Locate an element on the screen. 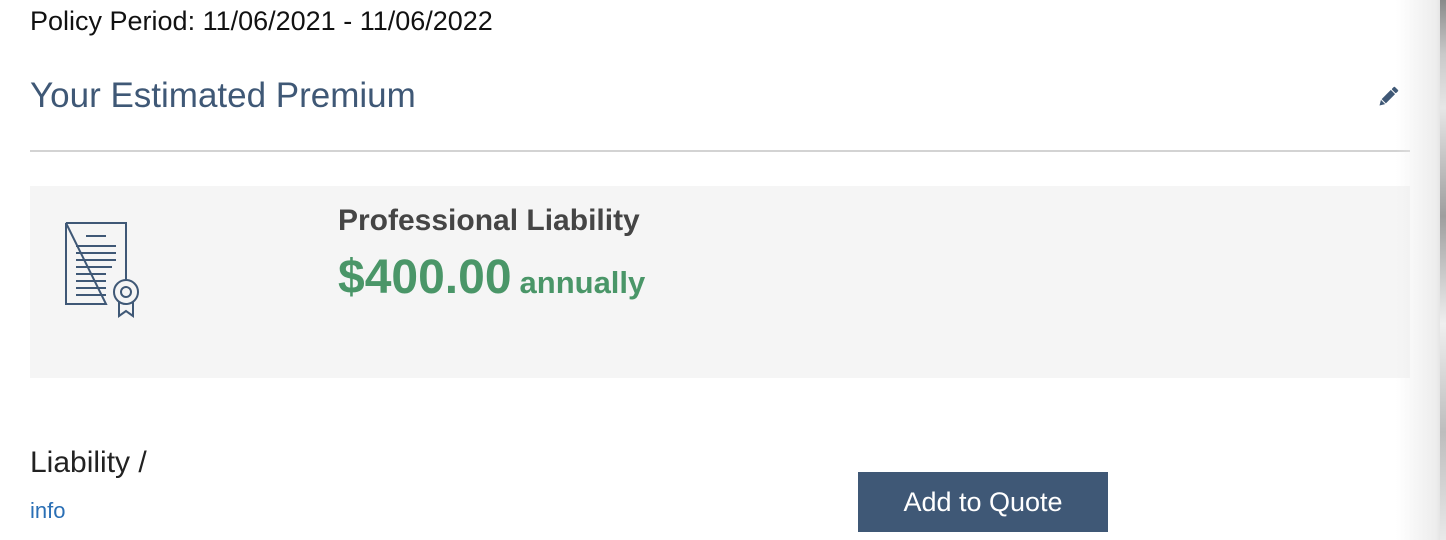 Image resolution: width=1446 pixels, height=540 pixels. liability-label: Liability / is located at coordinates (88, 462).